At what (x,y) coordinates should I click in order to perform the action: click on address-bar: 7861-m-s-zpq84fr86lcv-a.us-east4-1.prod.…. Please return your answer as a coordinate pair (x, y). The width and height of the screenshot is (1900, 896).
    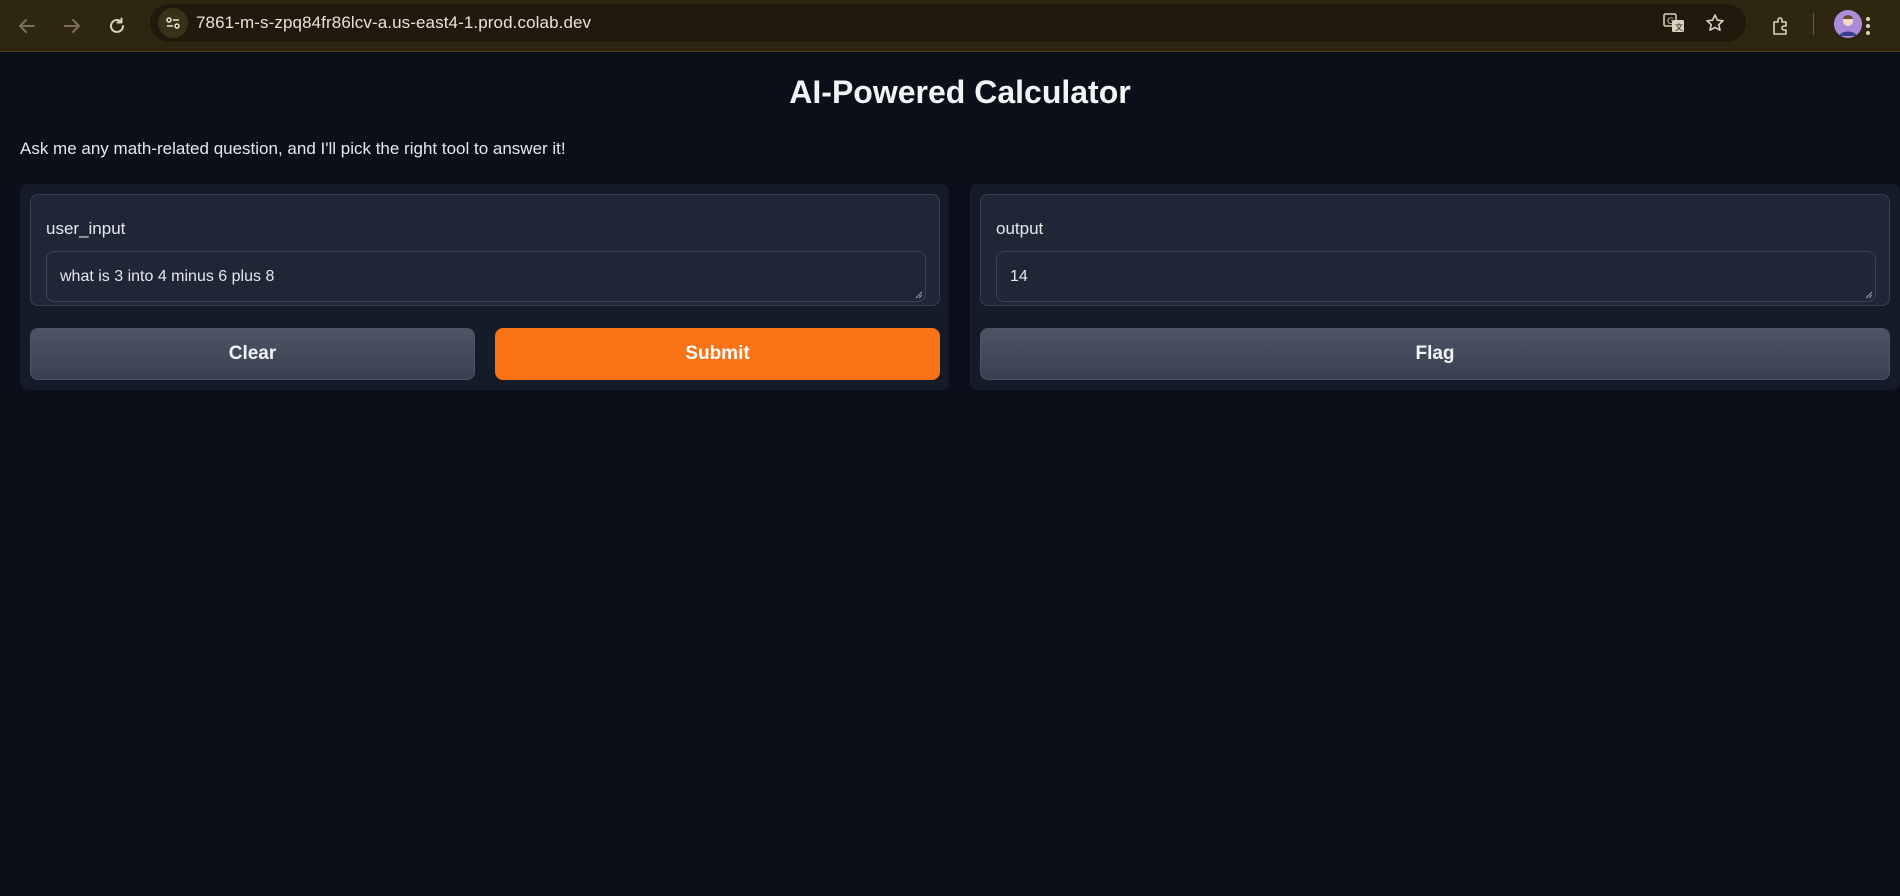
    Looking at the image, I should click on (948, 23).